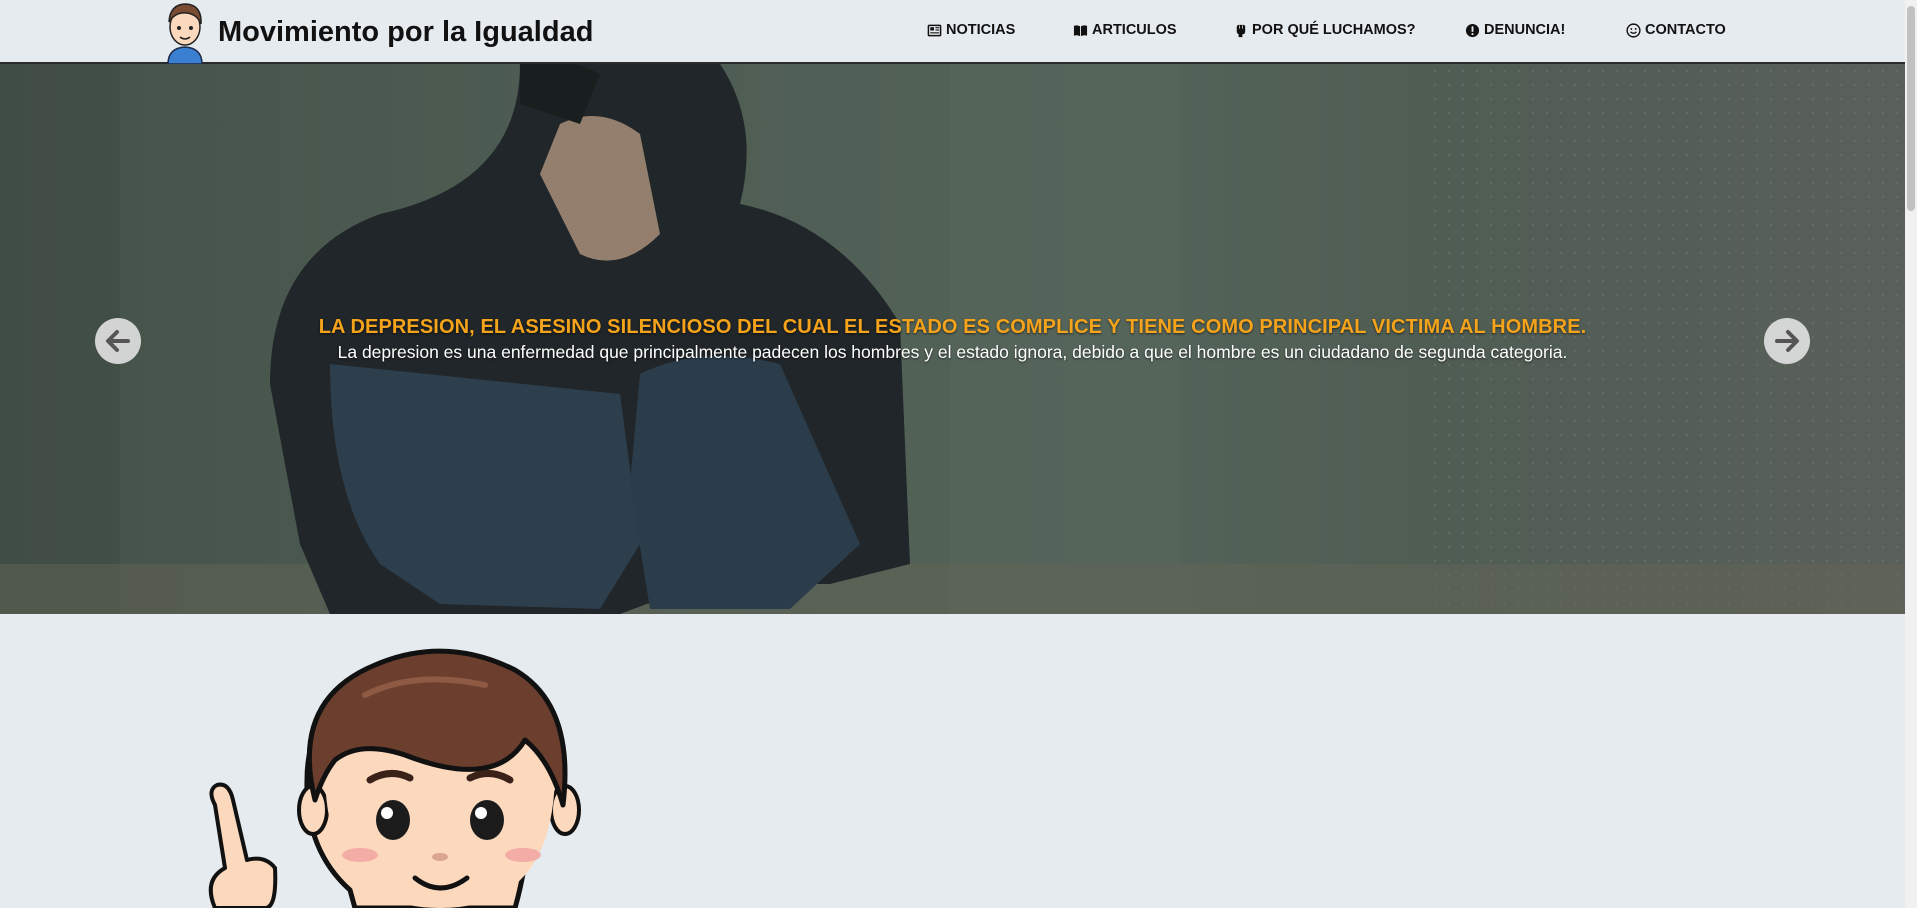  What do you see at coordinates (1334, 30) in the screenshot?
I see `nav-item-label: POR QUÉ LUCHAMOS?` at bounding box center [1334, 30].